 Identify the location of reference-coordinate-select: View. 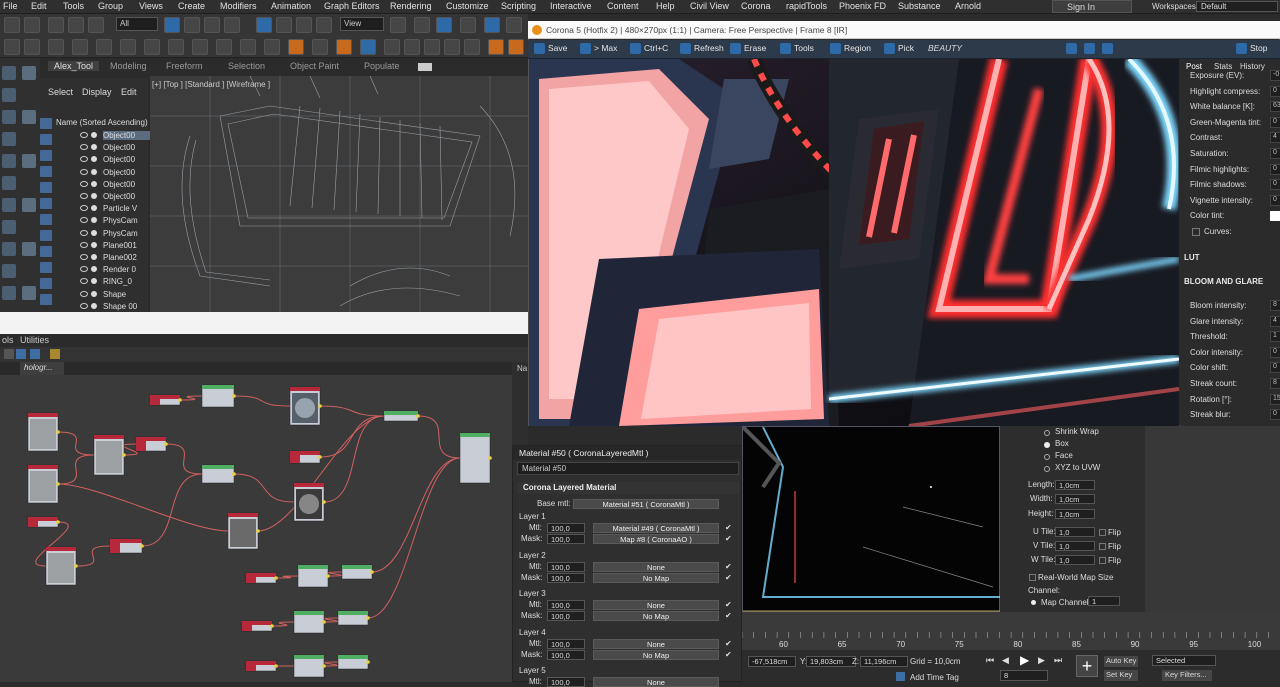
(362, 24).